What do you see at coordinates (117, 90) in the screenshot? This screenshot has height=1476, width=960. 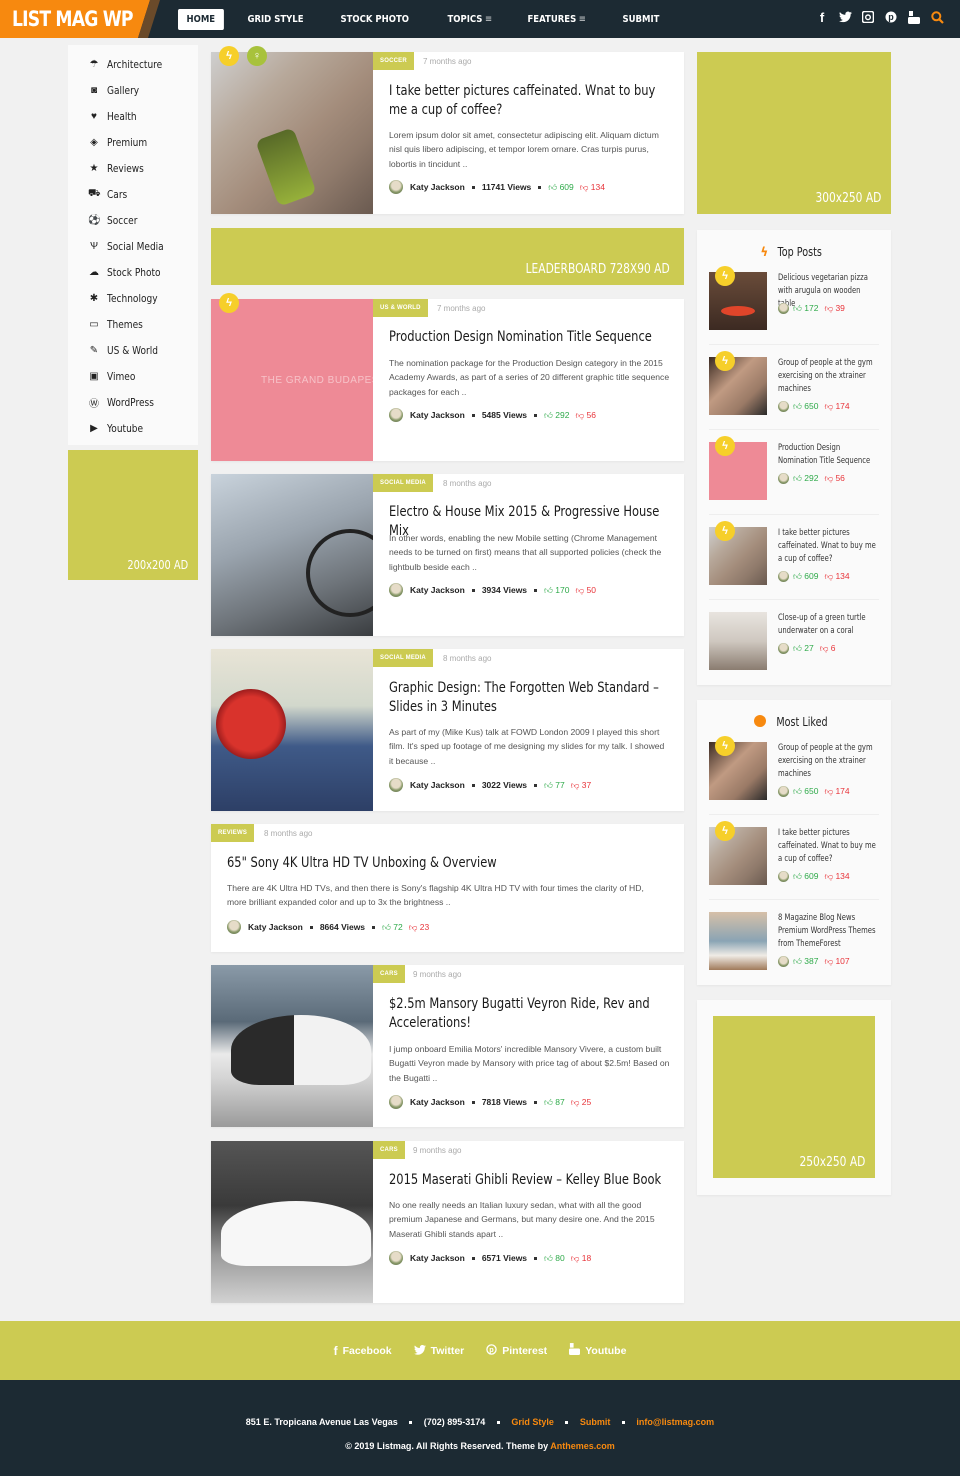 I see `sidebar-item-gallery: ◙ Gallery` at bounding box center [117, 90].